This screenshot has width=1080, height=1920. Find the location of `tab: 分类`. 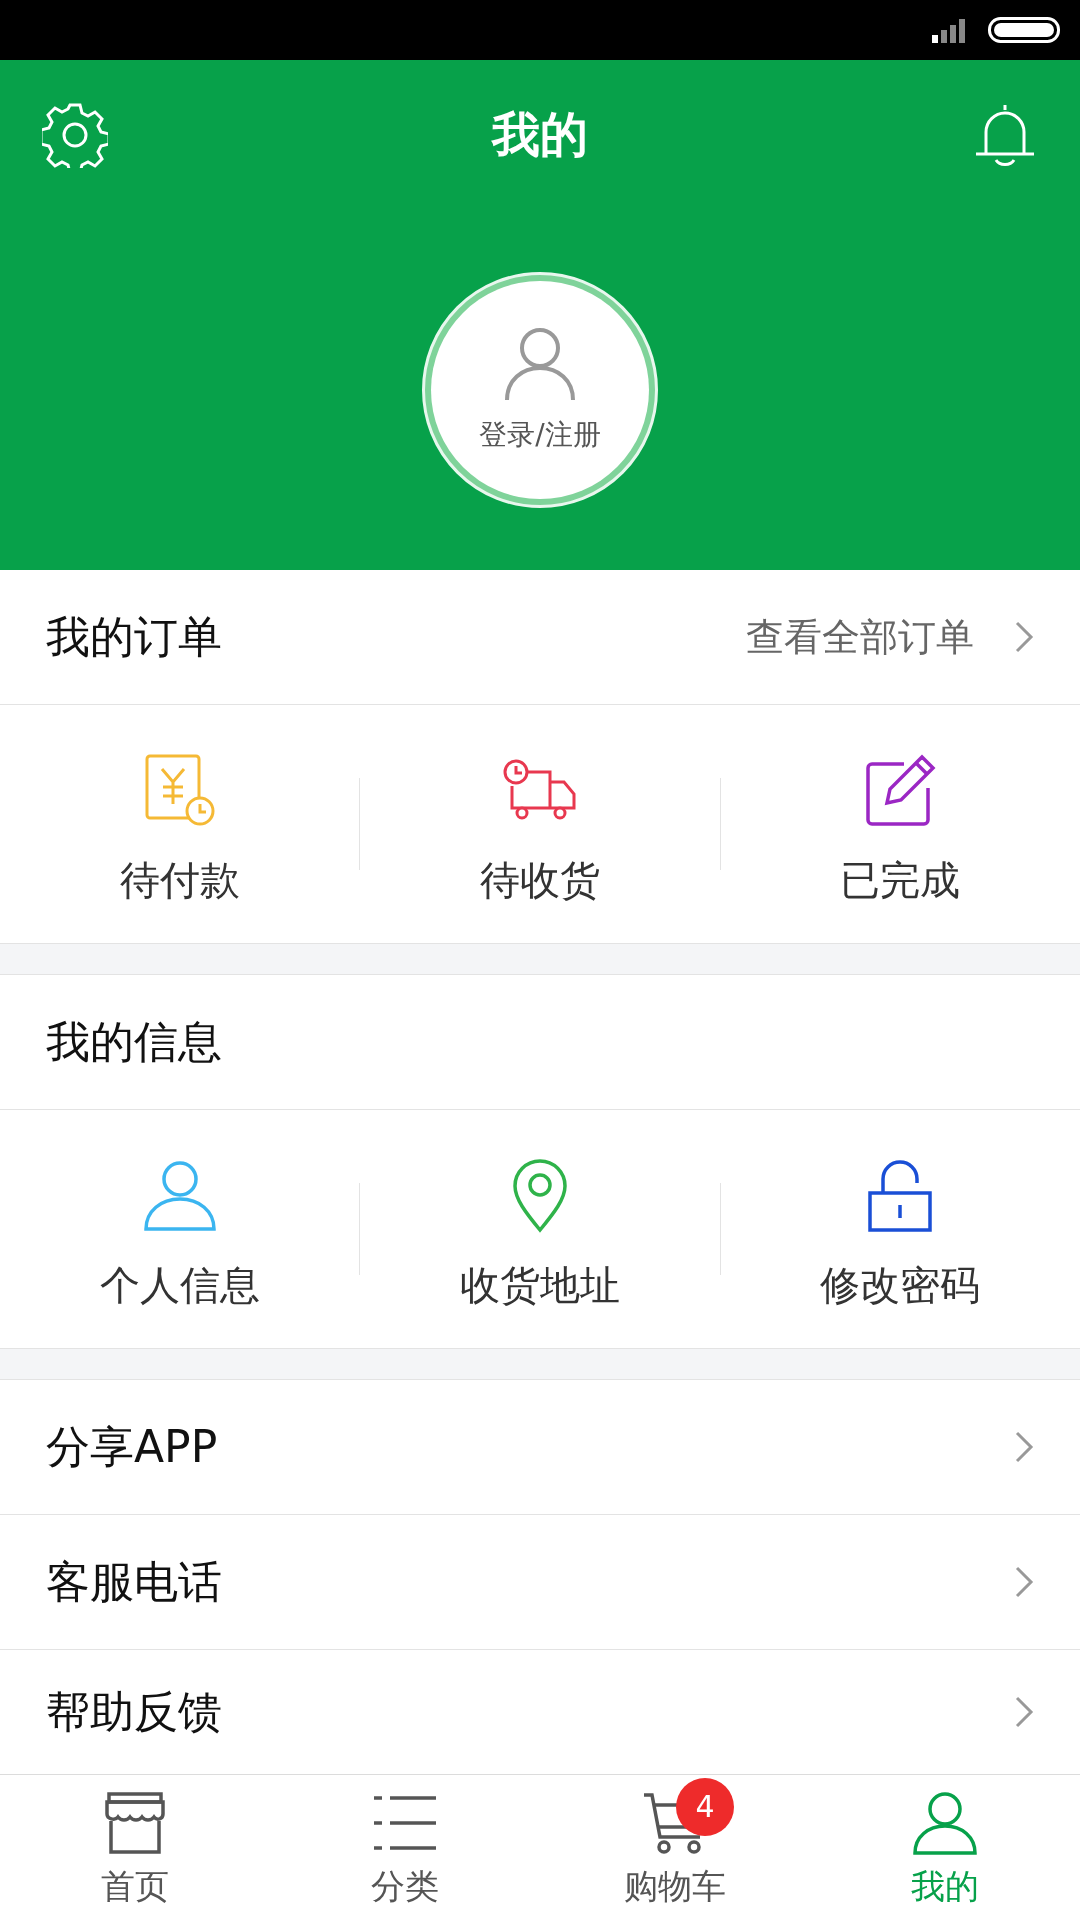

tab: 分类 is located at coordinates (405, 1847).